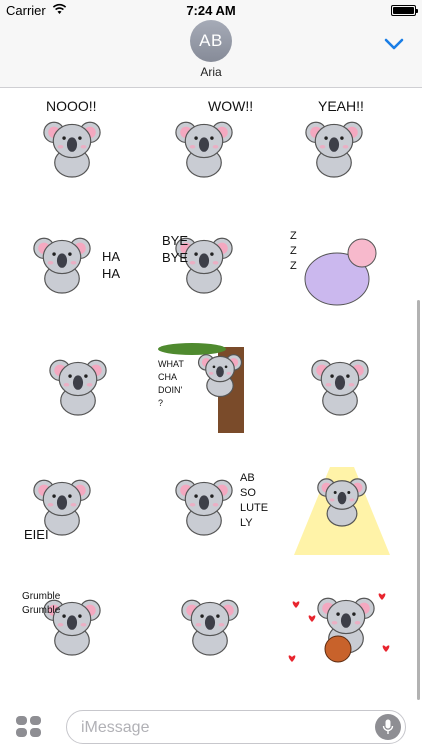 This screenshot has height=750, width=422. I want to click on avatar-initials: AB, so click(211, 40).